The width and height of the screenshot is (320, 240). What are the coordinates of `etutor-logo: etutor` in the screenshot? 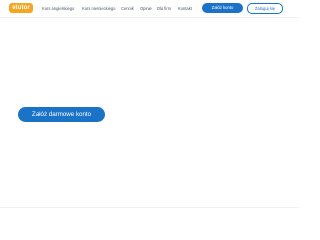 It's located at (21, 8).